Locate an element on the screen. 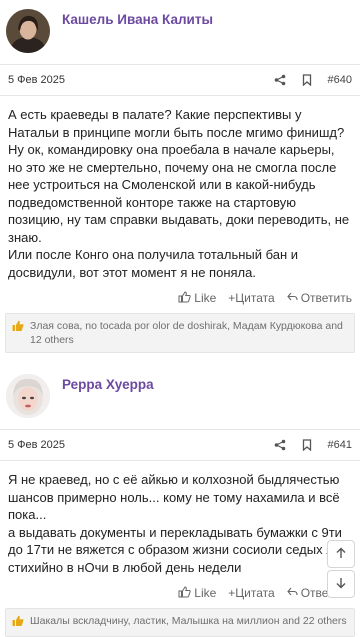  author-name: Рерра Хуерра is located at coordinates (108, 384).